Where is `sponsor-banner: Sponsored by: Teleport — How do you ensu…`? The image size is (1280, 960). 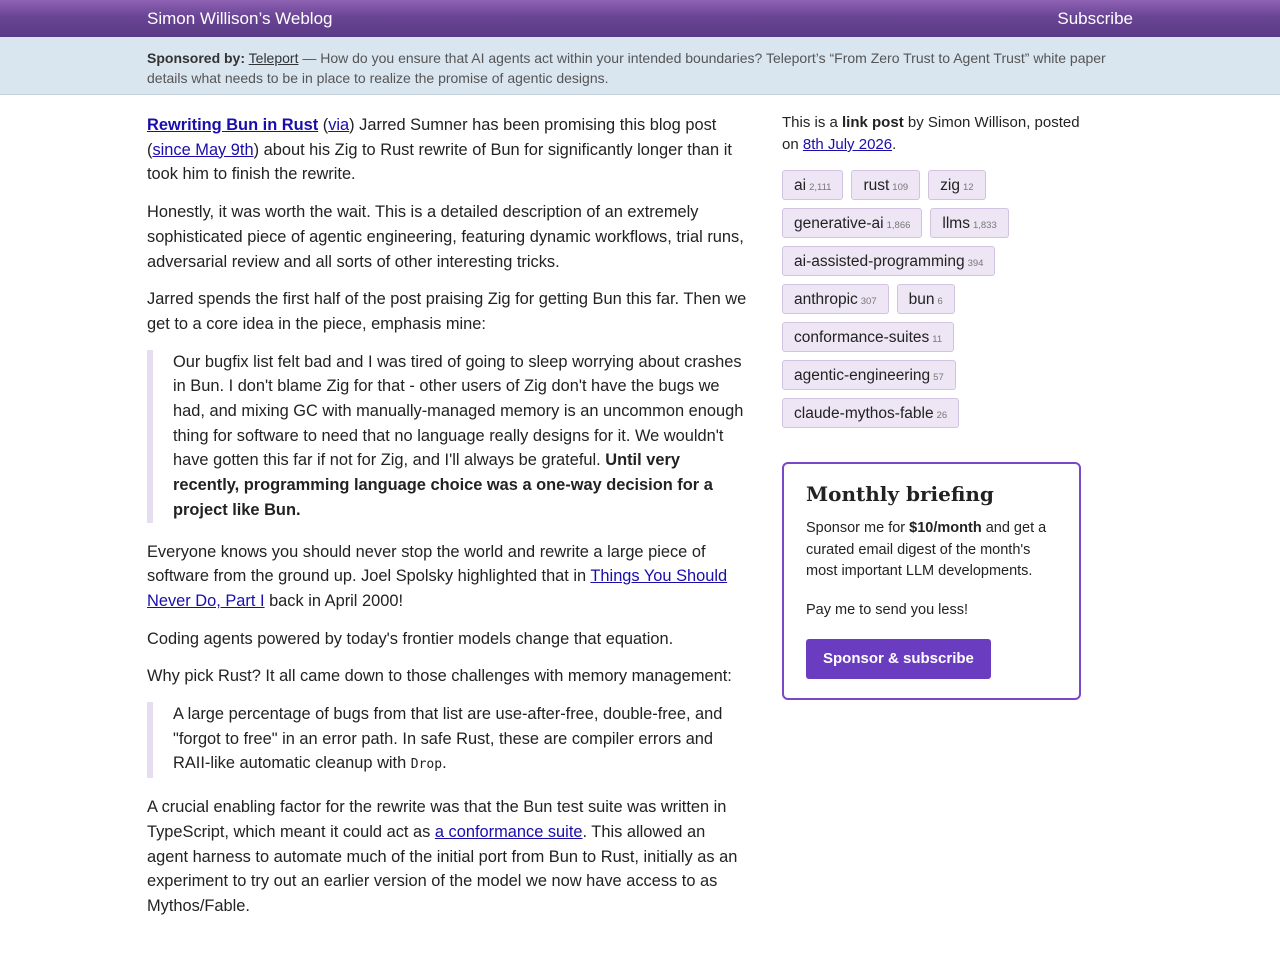
sponsor-banner: Sponsored by: Teleport — How do you ensu… is located at coordinates (640, 66).